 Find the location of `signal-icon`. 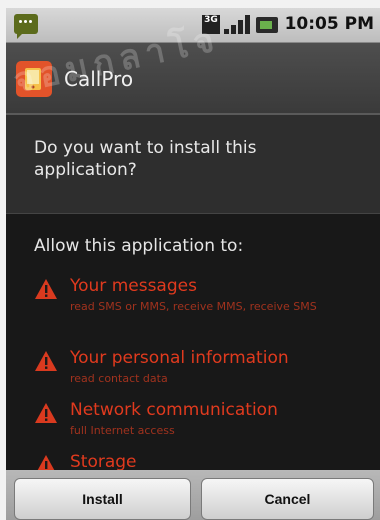

signal-icon is located at coordinates (237, 24).